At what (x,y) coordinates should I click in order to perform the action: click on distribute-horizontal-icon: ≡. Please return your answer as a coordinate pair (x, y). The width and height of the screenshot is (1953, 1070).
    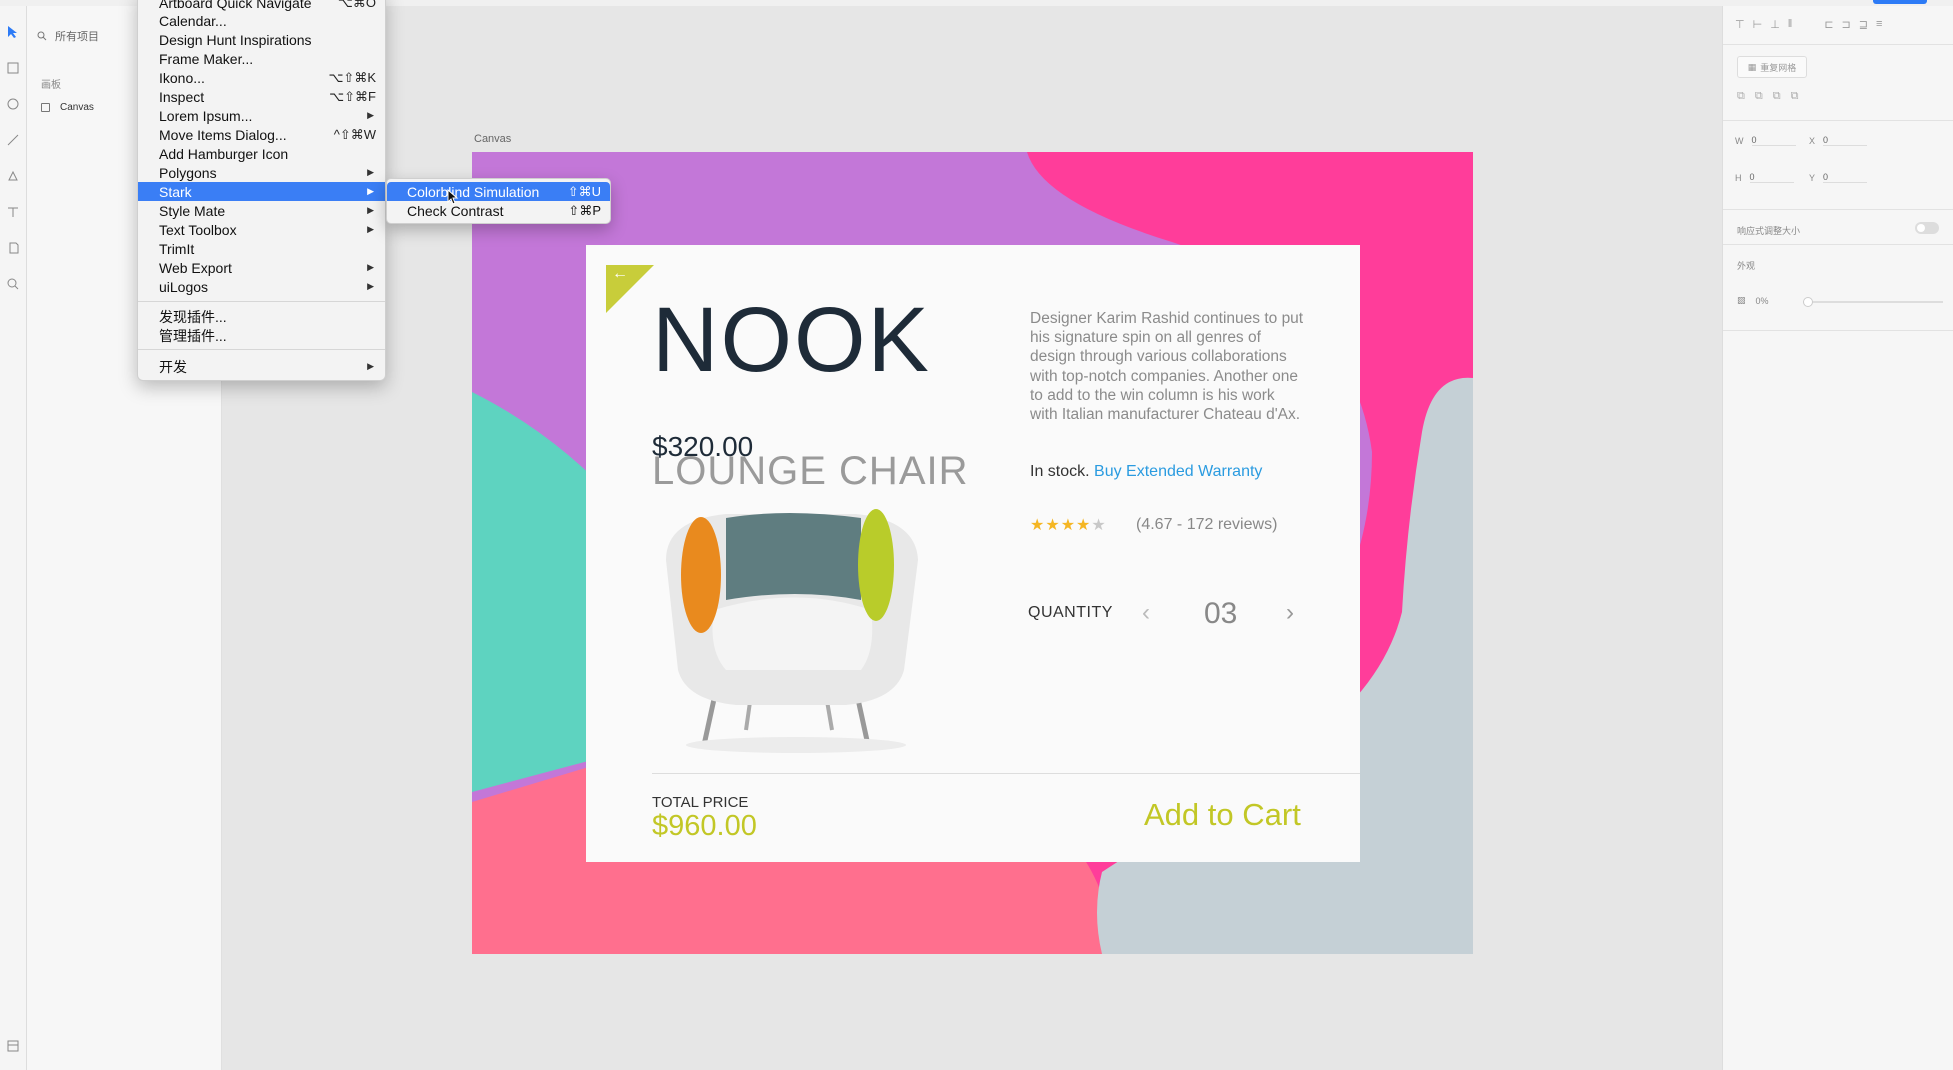
    Looking at the image, I should click on (1879, 24).